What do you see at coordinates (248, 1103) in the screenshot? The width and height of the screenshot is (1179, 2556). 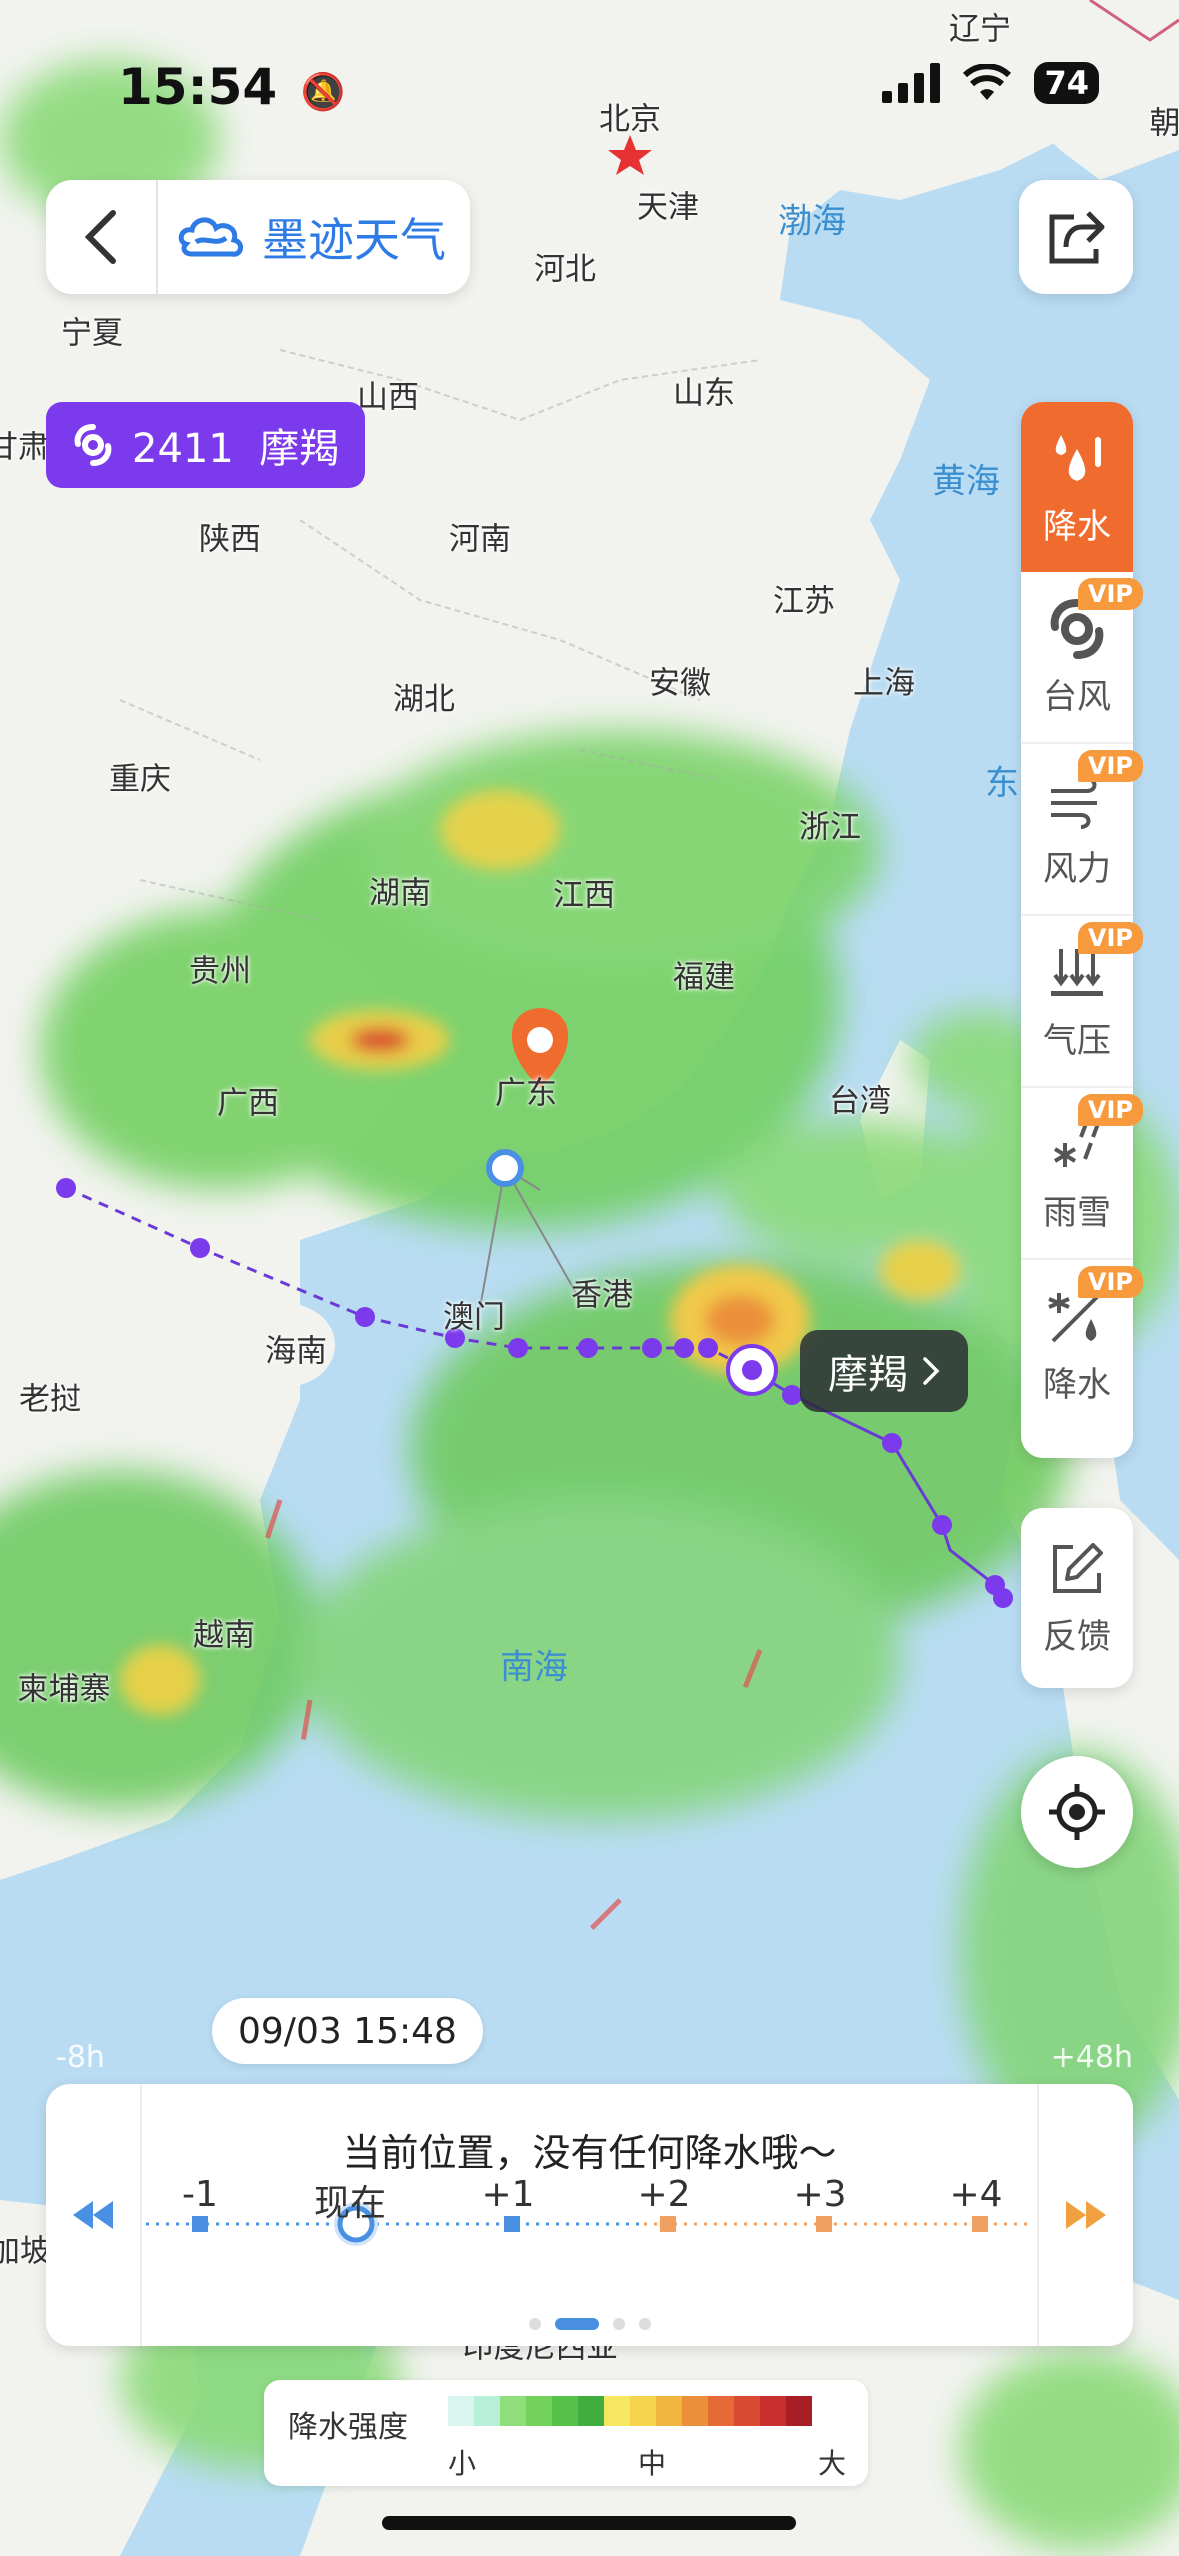 I see `map-label-guangxi: 广西` at bounding box center [248, 1103].